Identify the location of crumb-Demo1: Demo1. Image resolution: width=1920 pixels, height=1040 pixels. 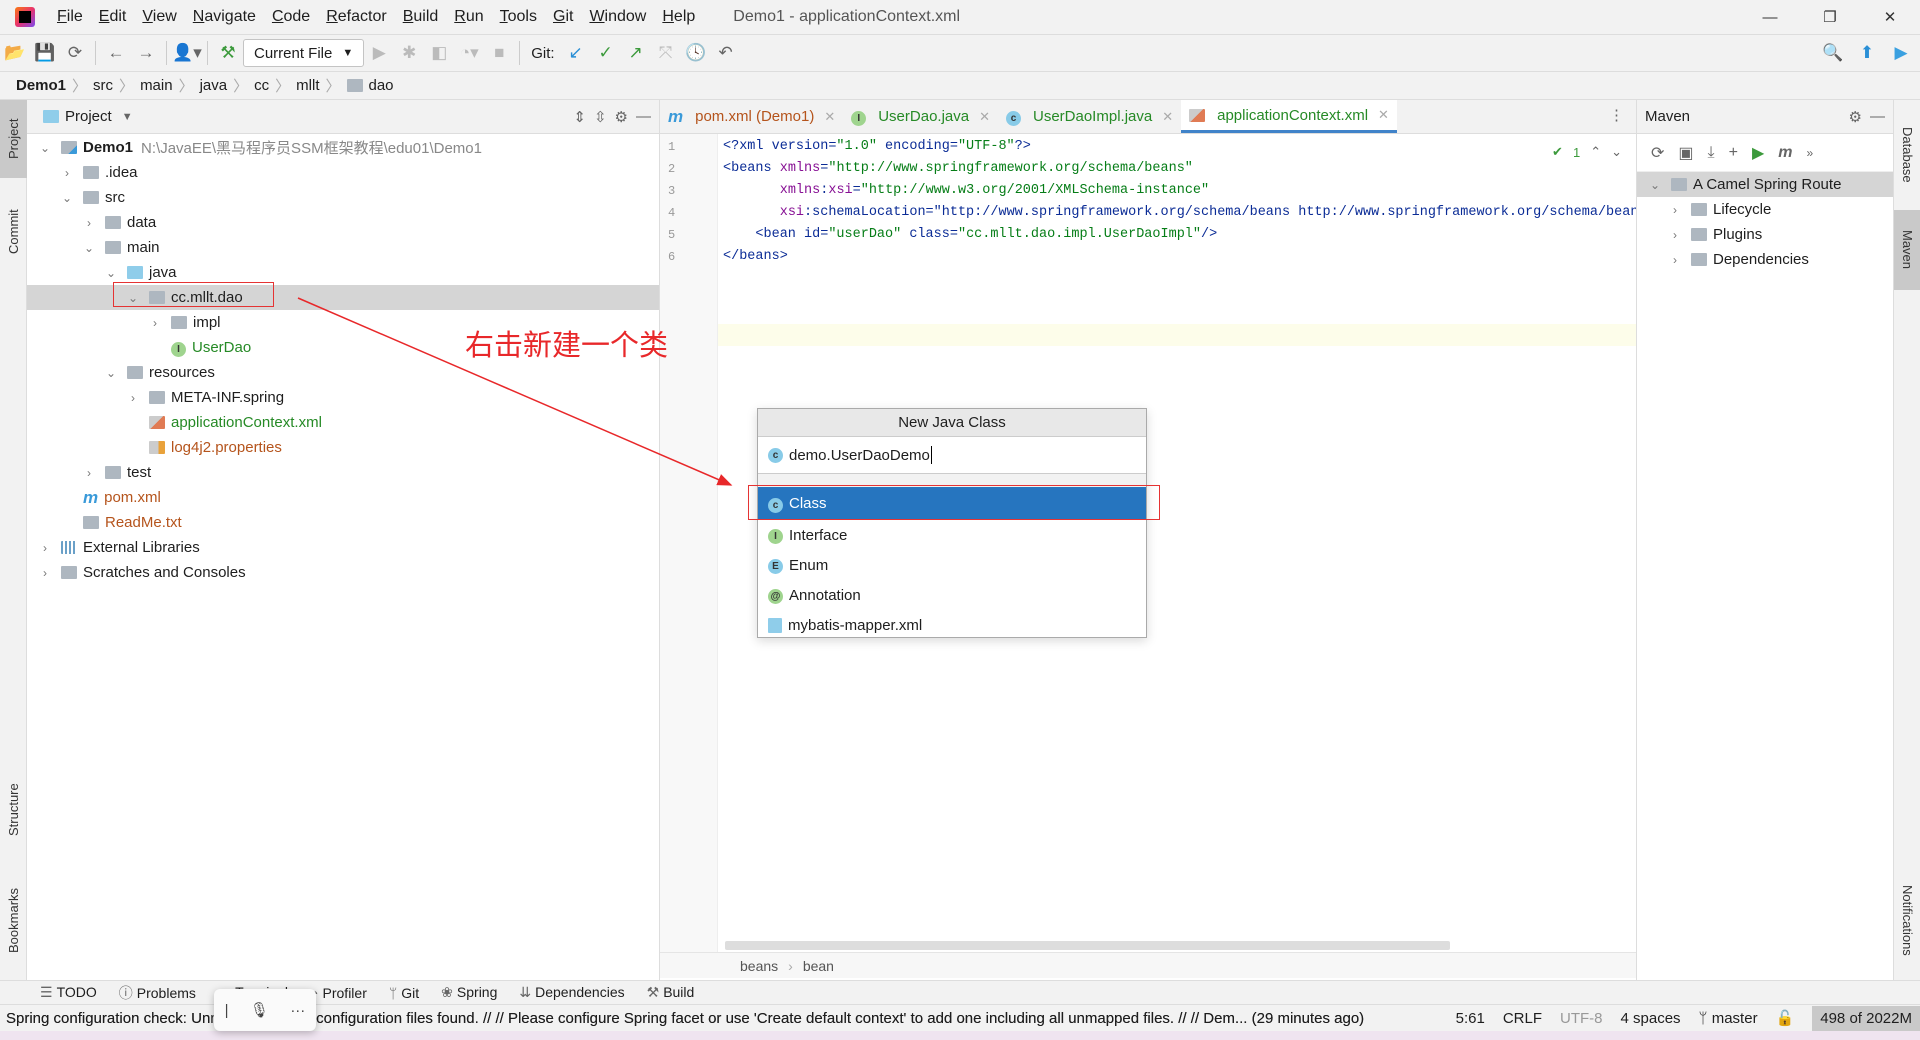
(41, 85).